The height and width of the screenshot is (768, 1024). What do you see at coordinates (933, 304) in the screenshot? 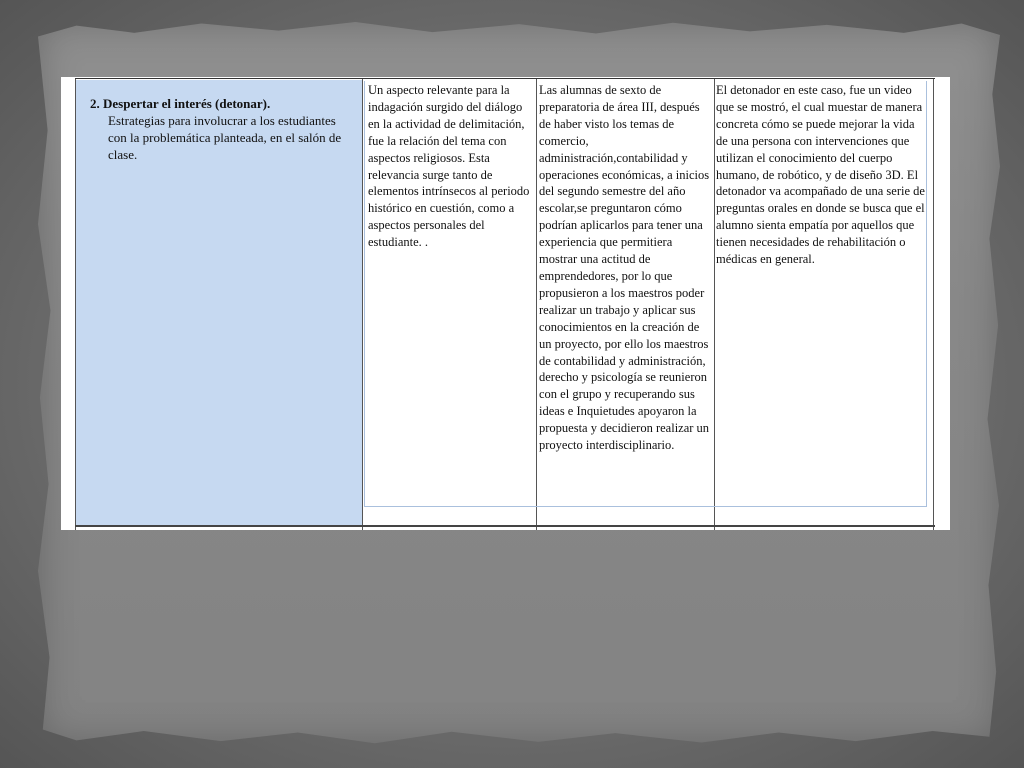
I see `table-border-right` at bounding box center [933, 304].